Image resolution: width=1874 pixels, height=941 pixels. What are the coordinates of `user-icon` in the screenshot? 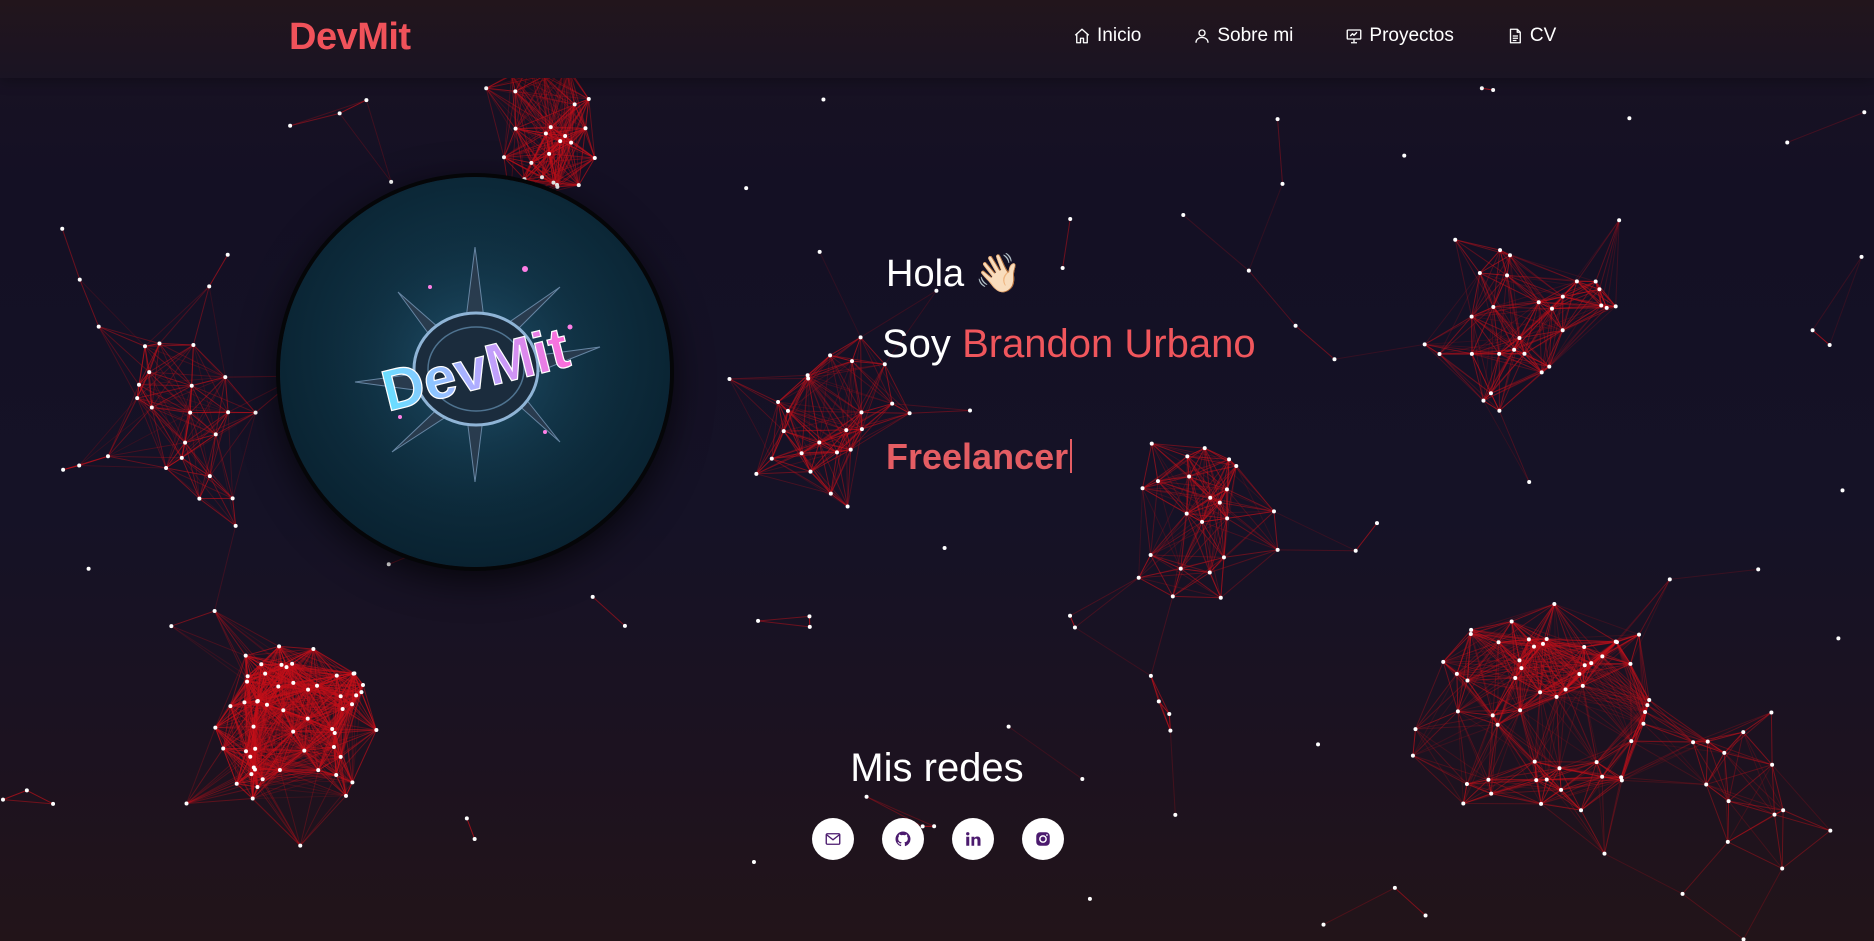 It's located at (1202, 36).